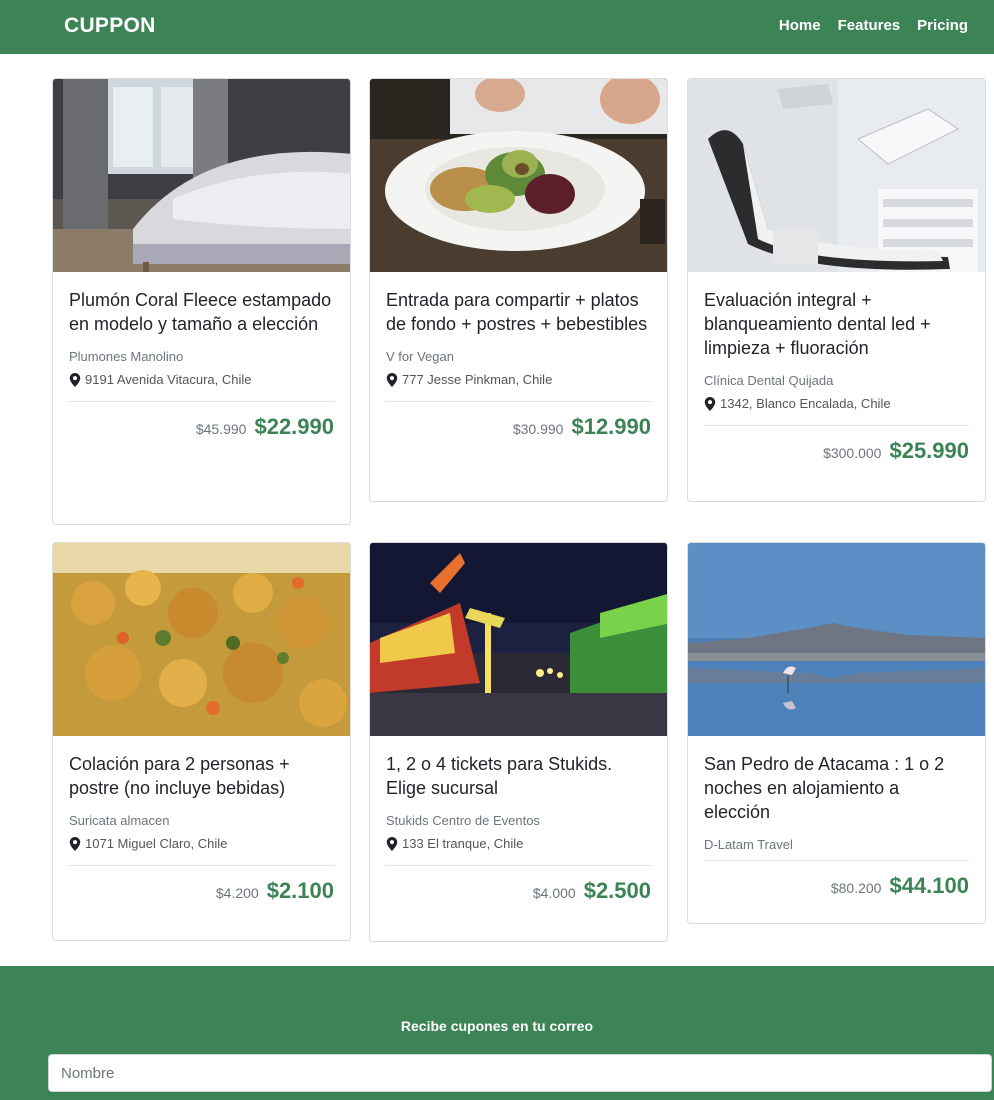 This screenshot has height=1100, width=994. What do you see at coordinates (942, 25) in the screenshot?
I see `nav-link-pricing: Pricing` at bounding box center [942, 25].